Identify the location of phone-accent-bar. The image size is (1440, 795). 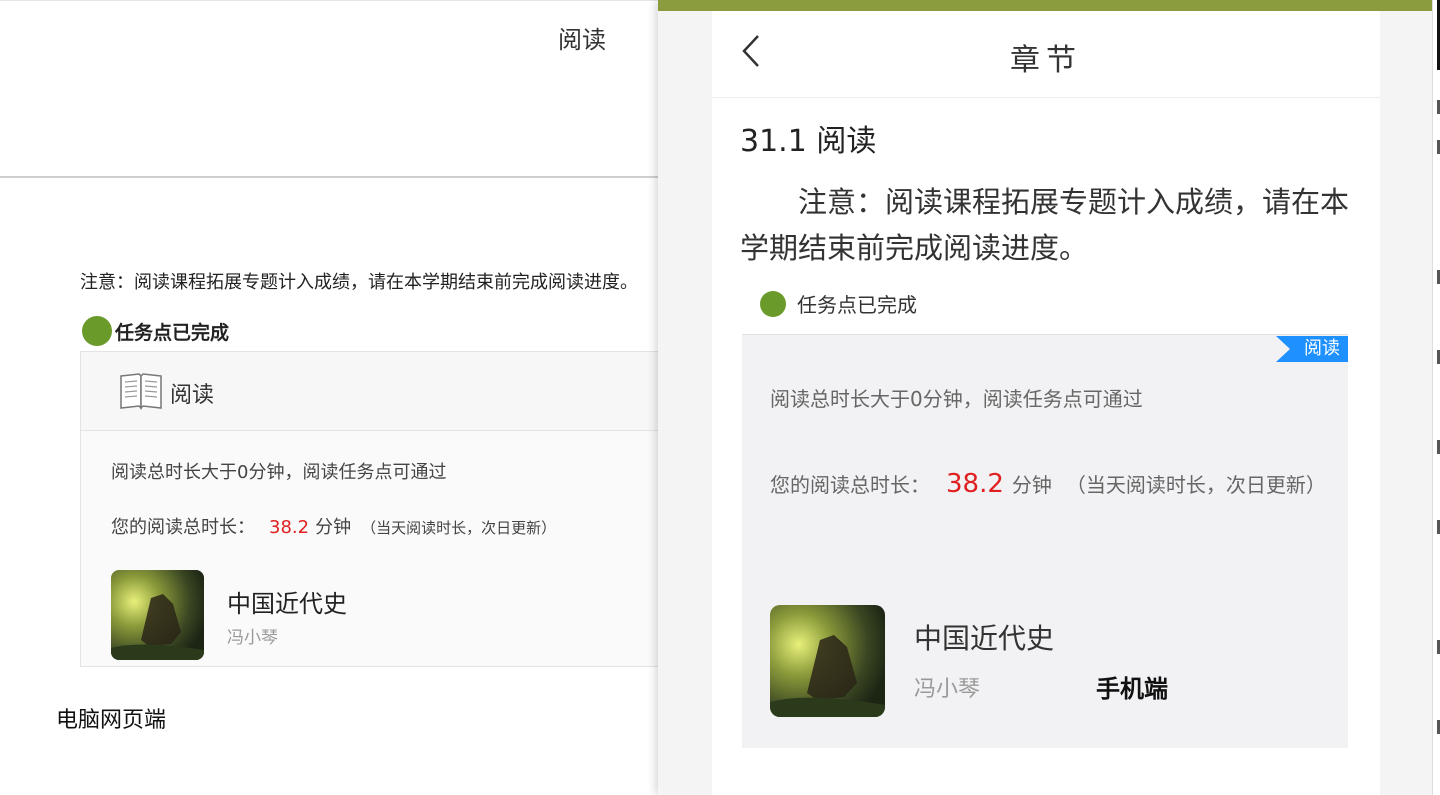
(1046, 5).